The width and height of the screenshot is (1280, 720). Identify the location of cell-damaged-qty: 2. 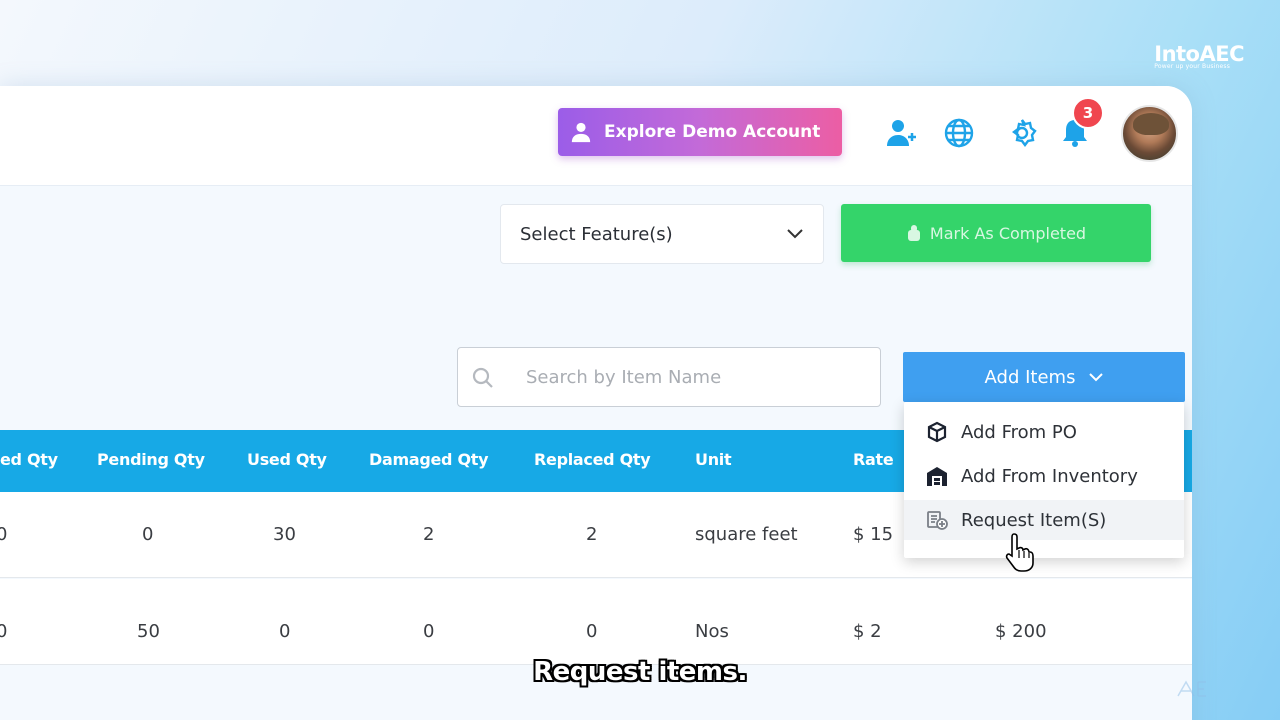
(429, 534).